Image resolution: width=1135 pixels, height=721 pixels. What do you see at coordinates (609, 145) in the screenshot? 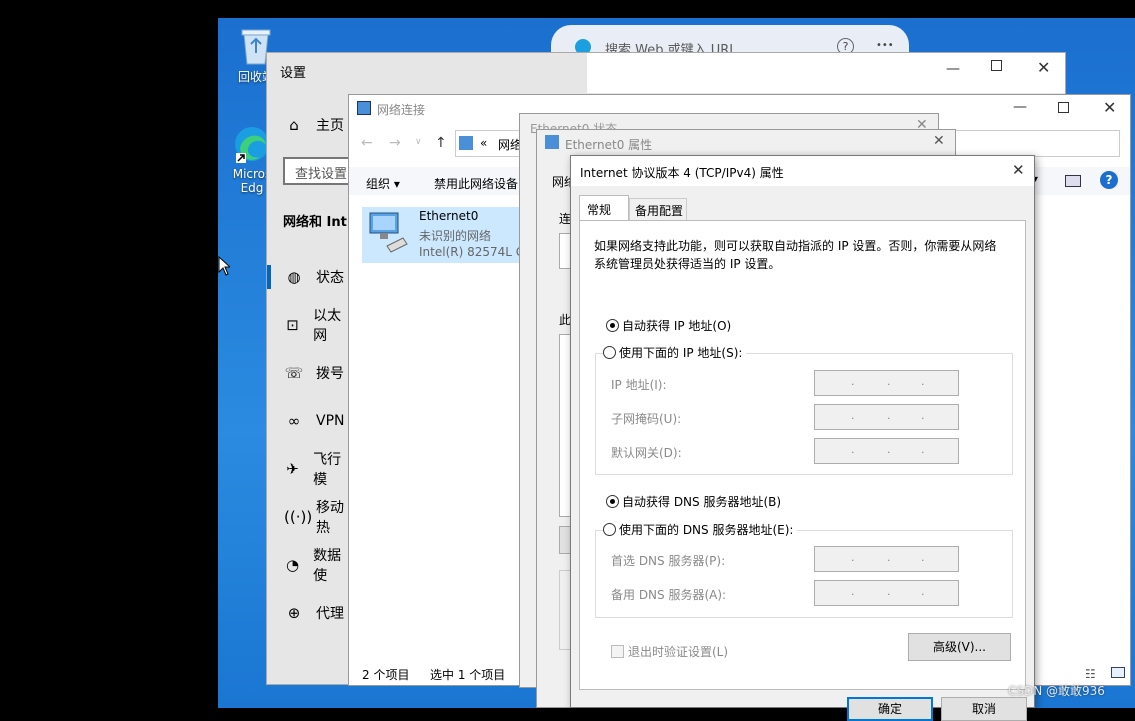
I see `ethprops-title: Ethernet0 属性` at bounding box center [609, 145].